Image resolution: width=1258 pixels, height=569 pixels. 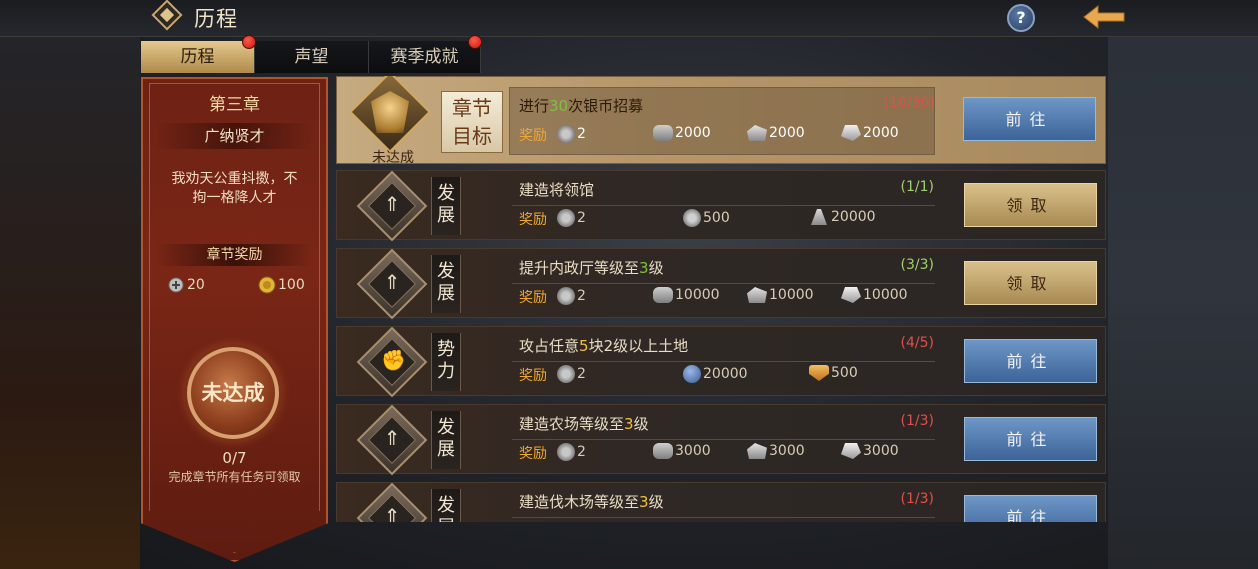 What do you see at coordinates (692, 218) in the screenshot?
I see `fame-icon` at bounding box center [692, 218].